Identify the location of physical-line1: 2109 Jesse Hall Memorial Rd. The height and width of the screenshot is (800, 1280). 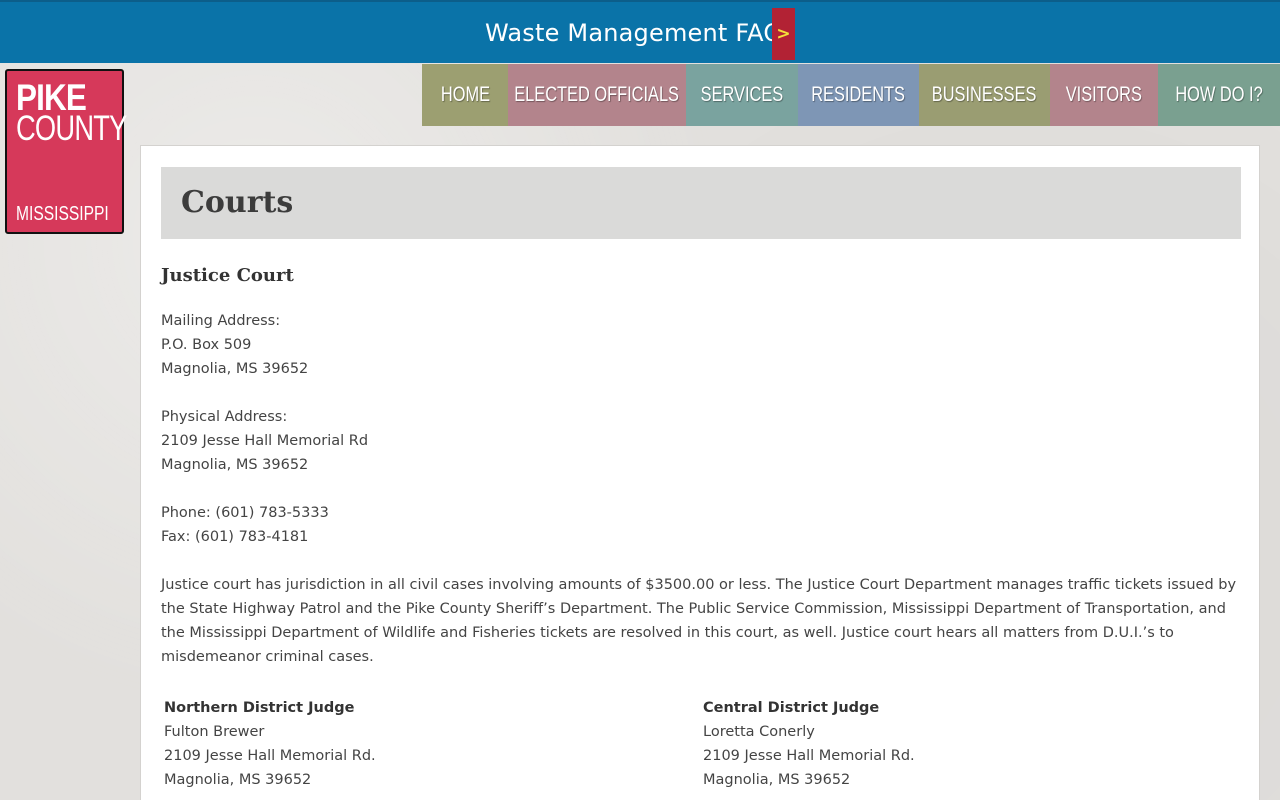
(265, 441).